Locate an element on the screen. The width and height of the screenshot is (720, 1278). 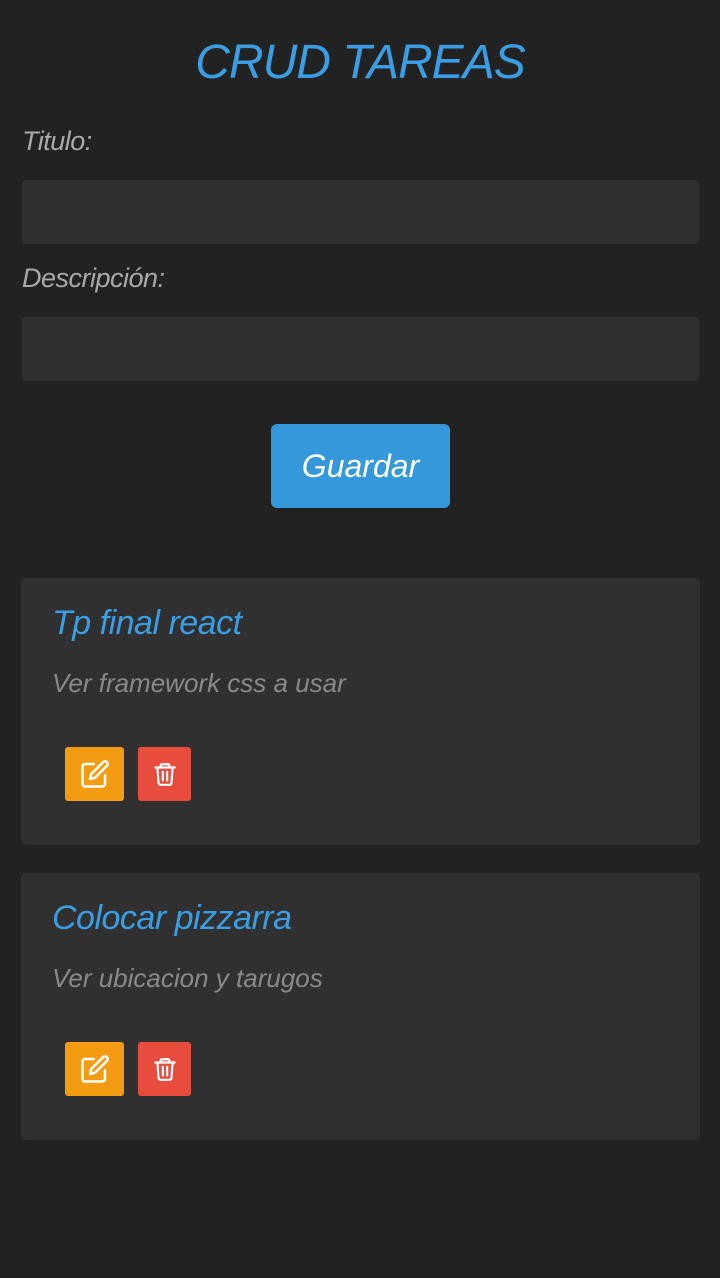
task-description: Ver ubicacion y tarugos is located at coordinates (187, 978).